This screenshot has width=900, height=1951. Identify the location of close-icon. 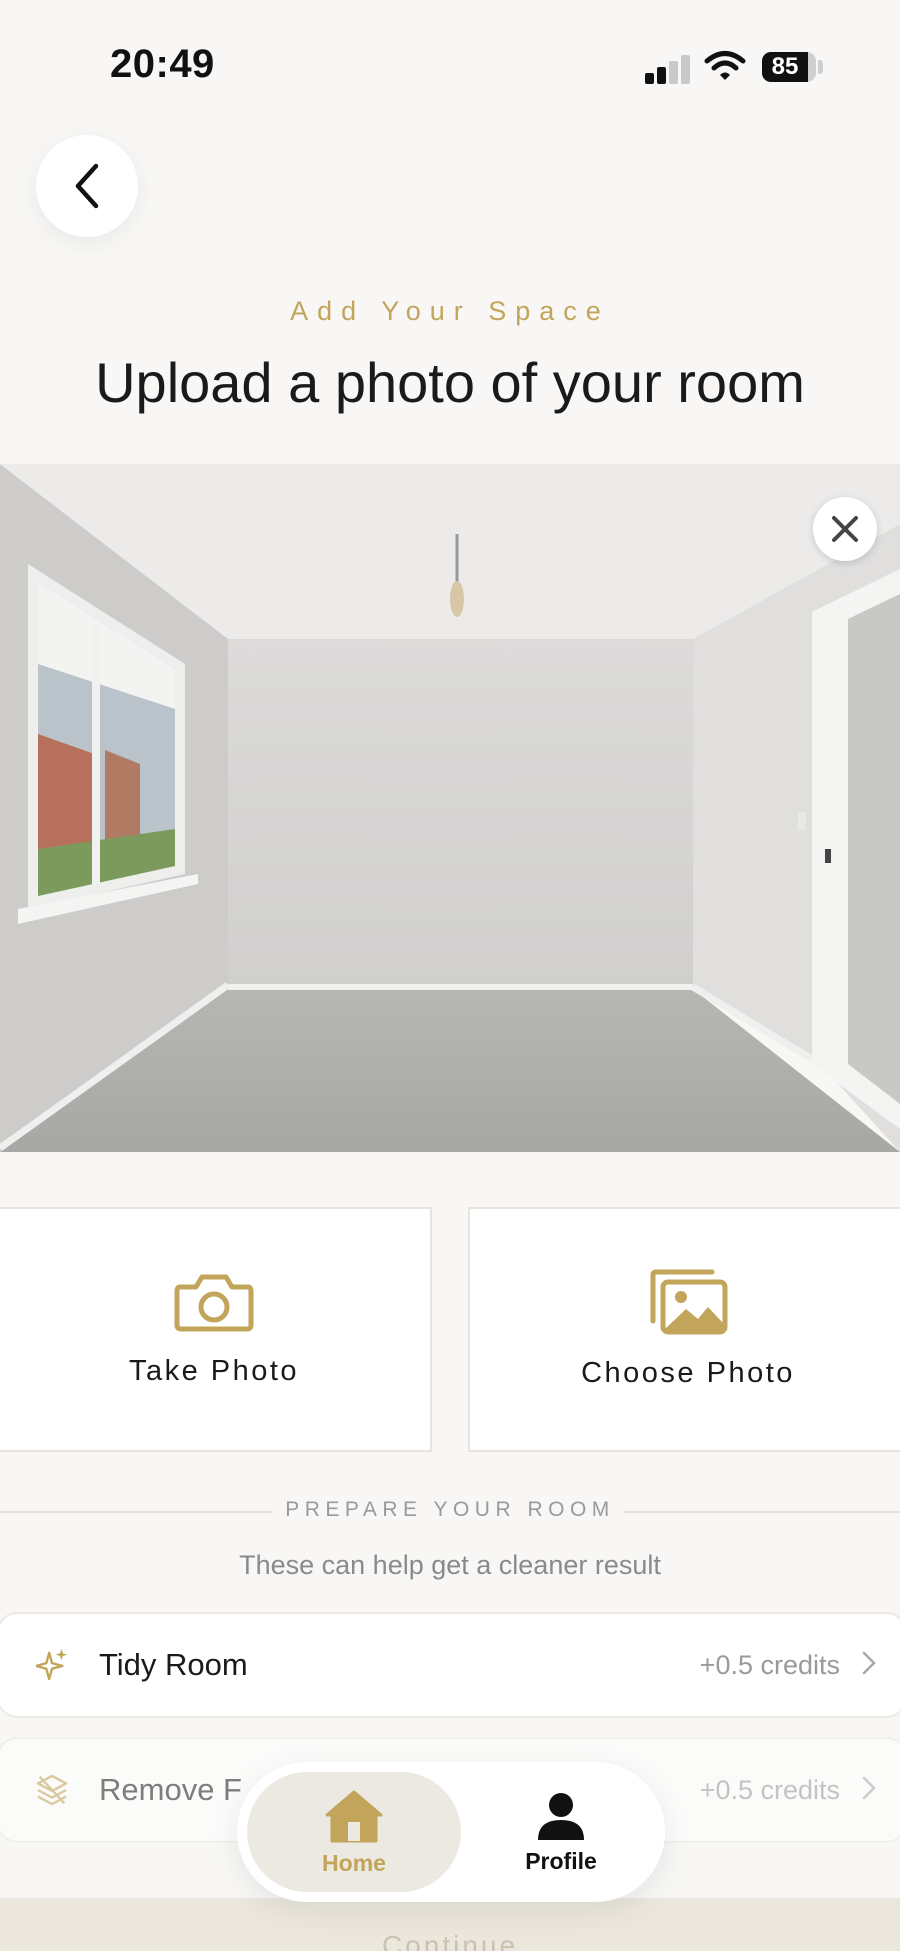
(845, 529).